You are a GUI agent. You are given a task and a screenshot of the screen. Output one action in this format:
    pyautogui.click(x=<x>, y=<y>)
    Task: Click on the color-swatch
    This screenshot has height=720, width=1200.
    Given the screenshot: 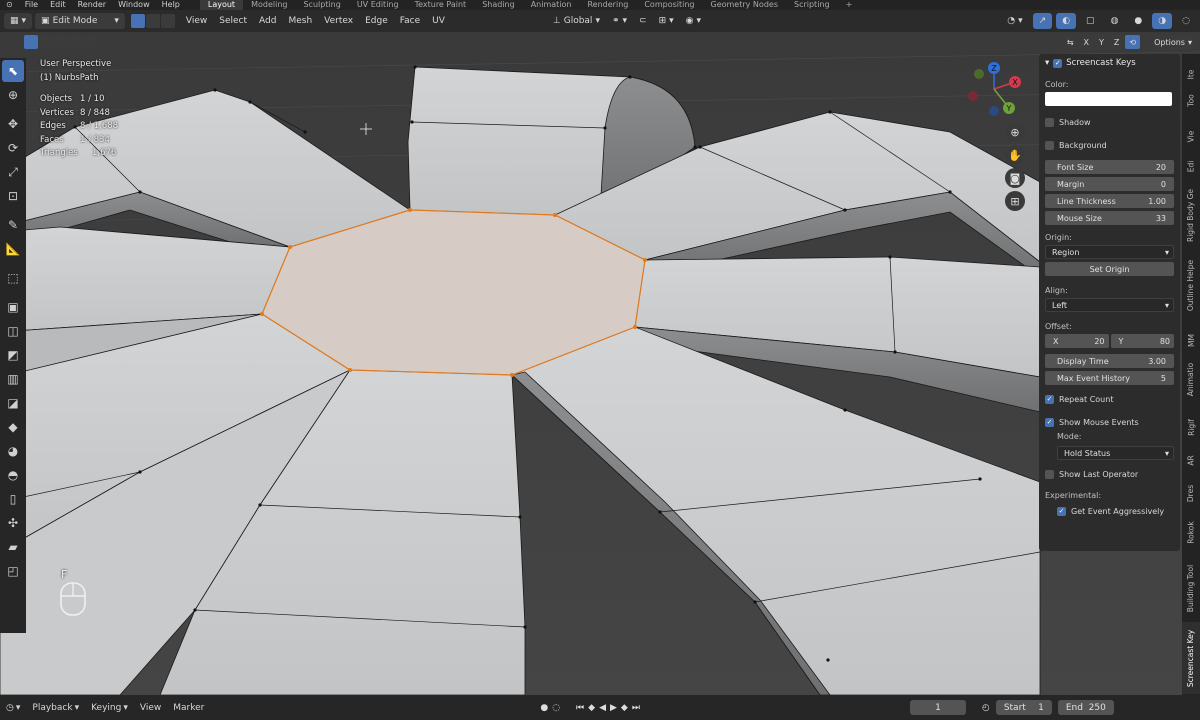 What is the action you would take?
    pyautogui.click(x=1108, y=99)
    